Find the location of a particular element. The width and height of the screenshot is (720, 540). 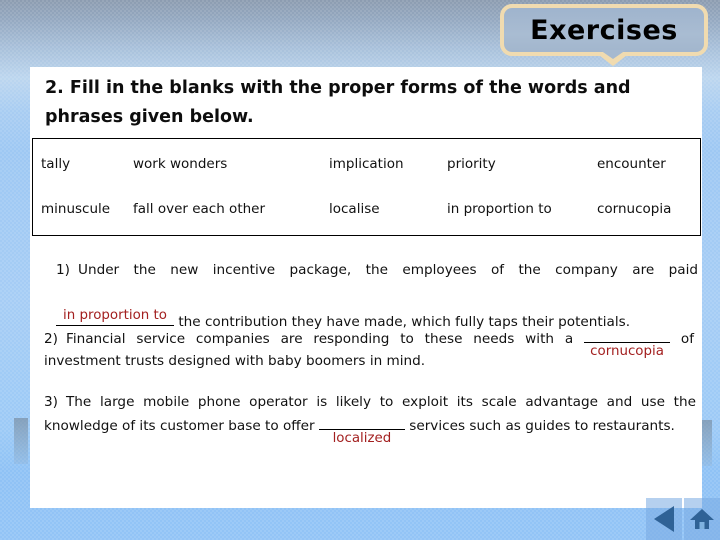

word-bank-item: encounter is located at coordinates (631, 164).